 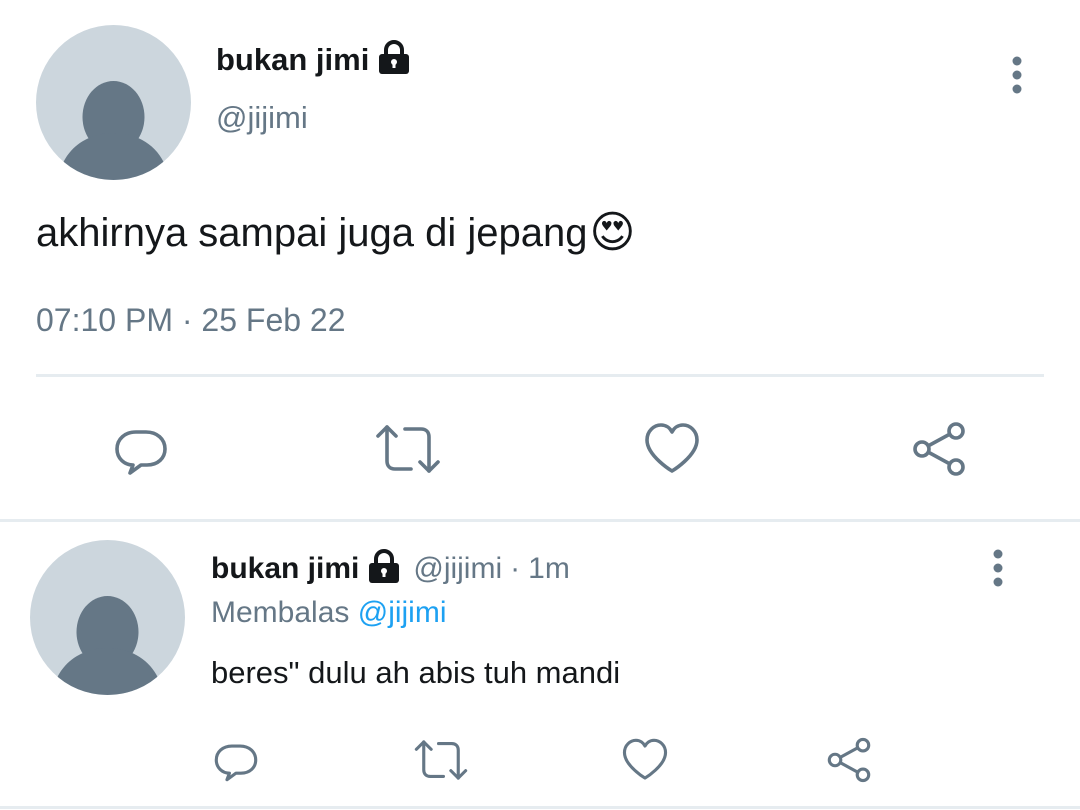 What do you see at coordinates (457, 569) in the screenshot?
I see `reply-handle: @jijimi` at bounding box center [457, 569].